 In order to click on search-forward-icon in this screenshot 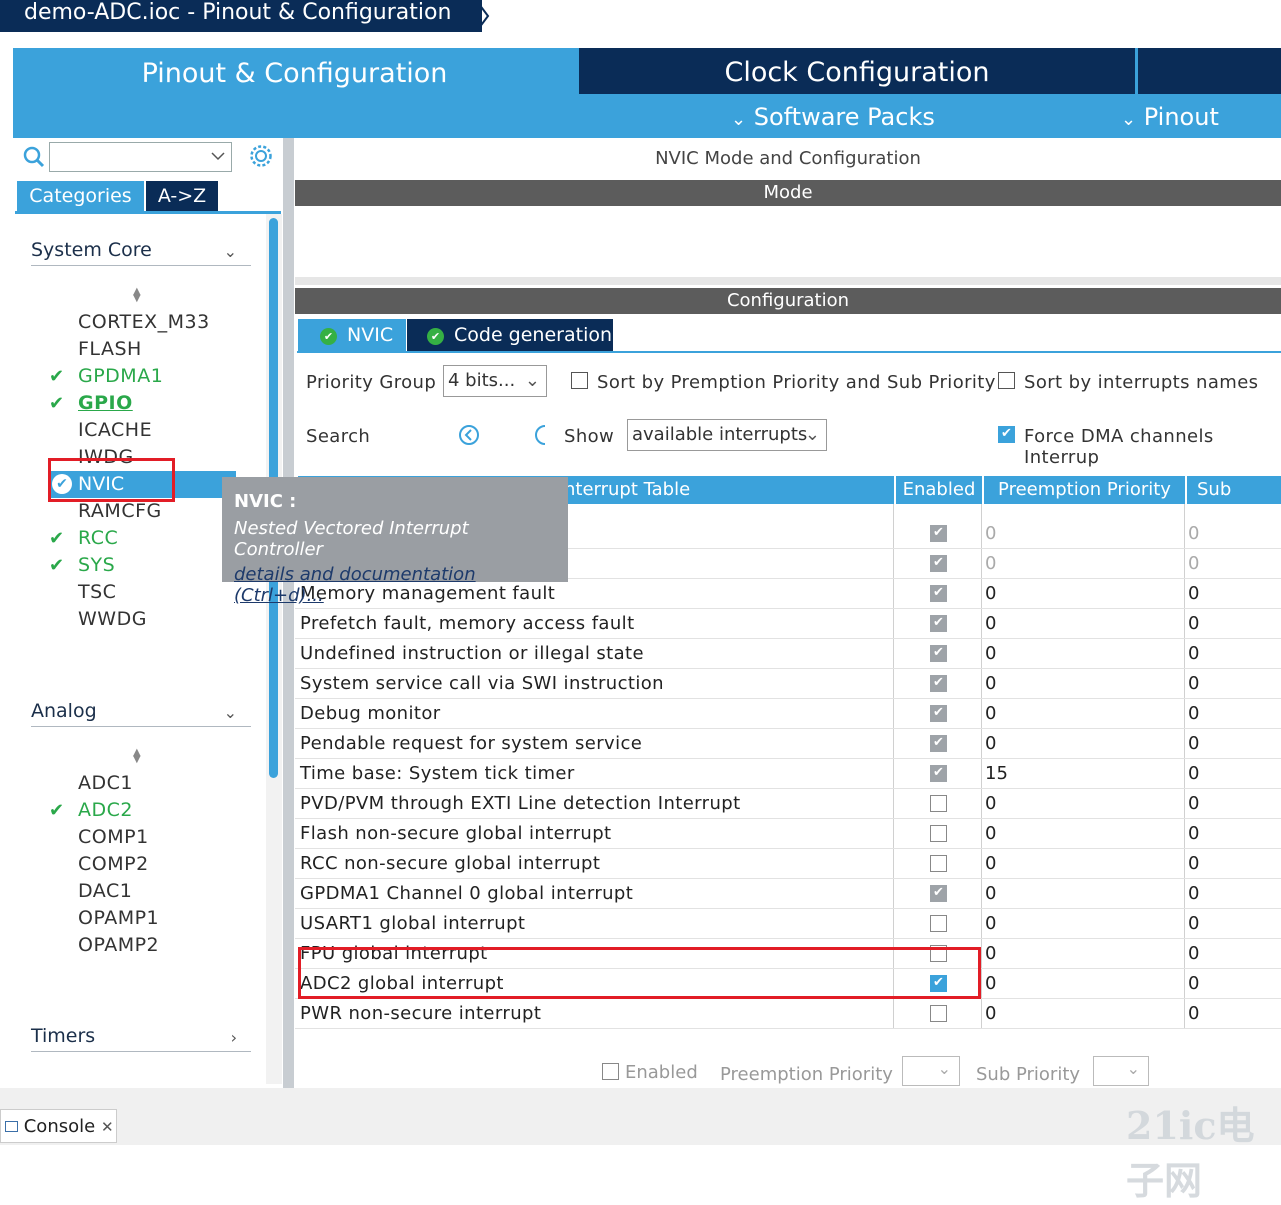, I will do `click(541, 435)`.